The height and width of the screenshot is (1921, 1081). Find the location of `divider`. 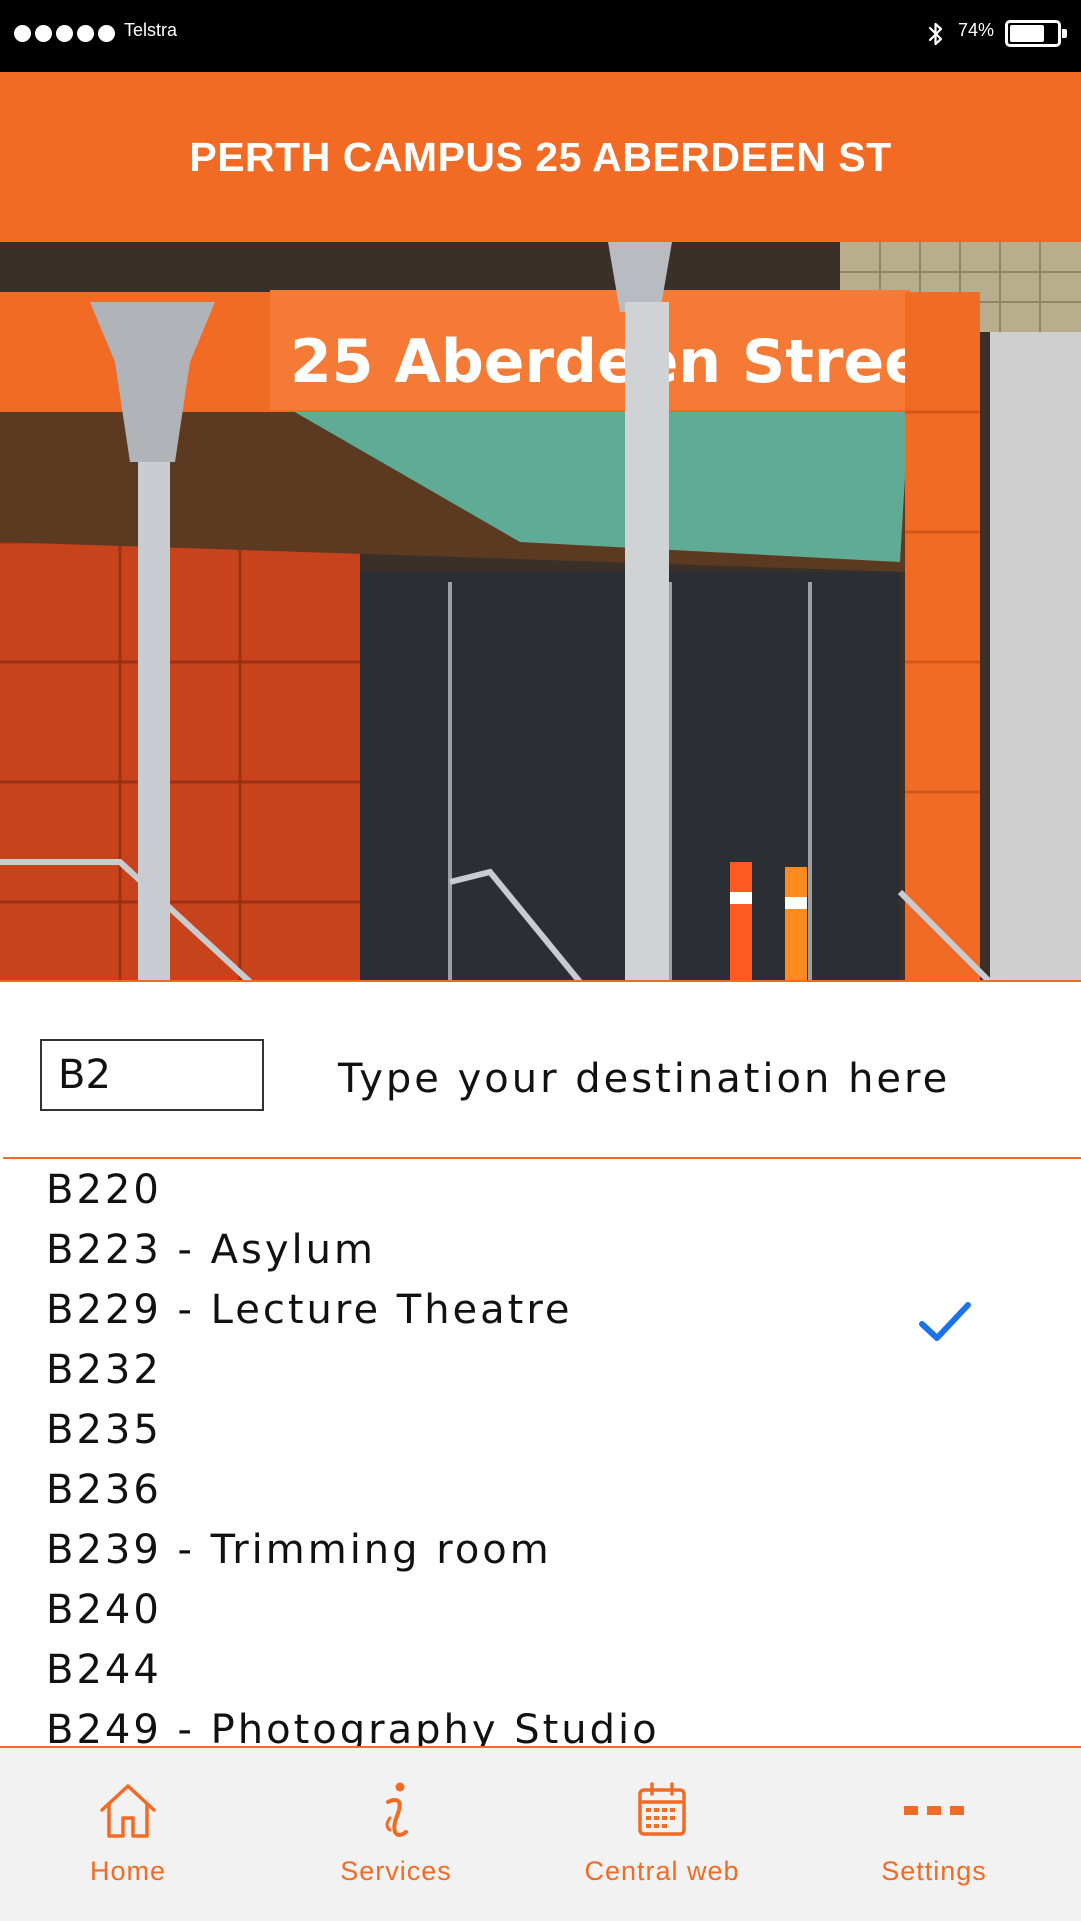

divider is located at coordinates (542, 1158).